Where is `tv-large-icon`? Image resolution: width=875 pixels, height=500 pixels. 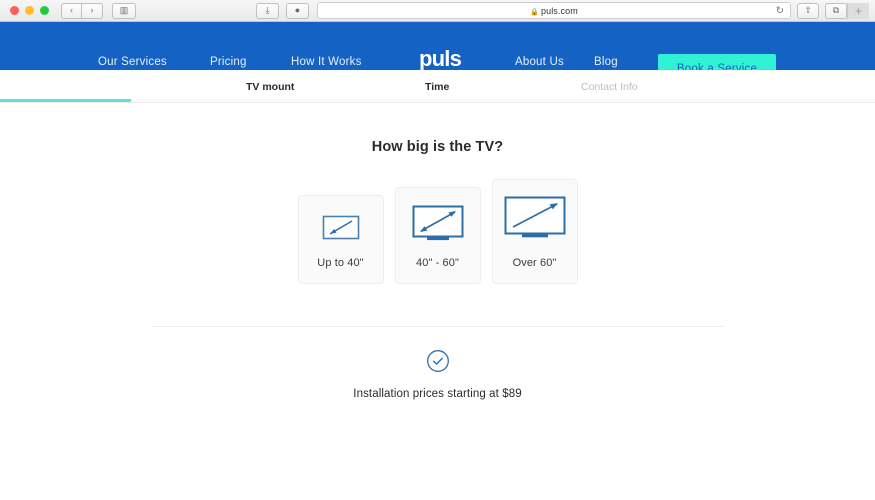 tv-large-icon is located at coordinates (535, 218).